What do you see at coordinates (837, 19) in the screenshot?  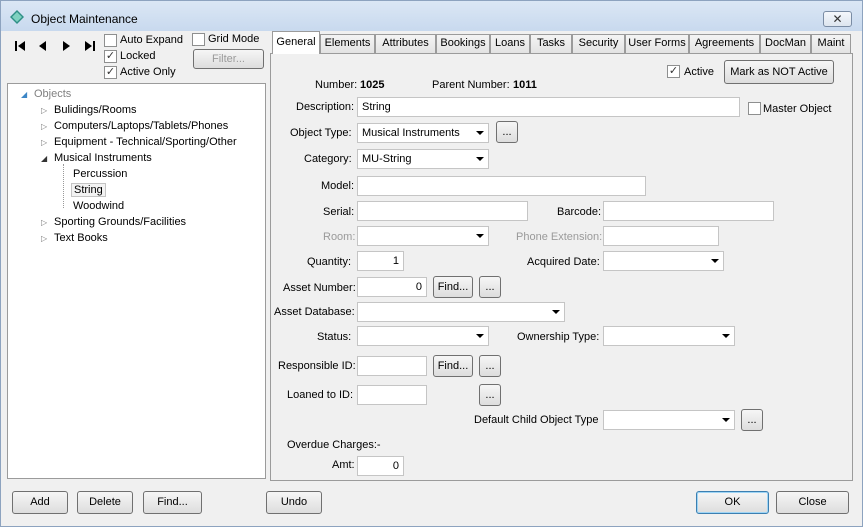 I see `window-close-button: ✕` at bounding box center [837, 19].